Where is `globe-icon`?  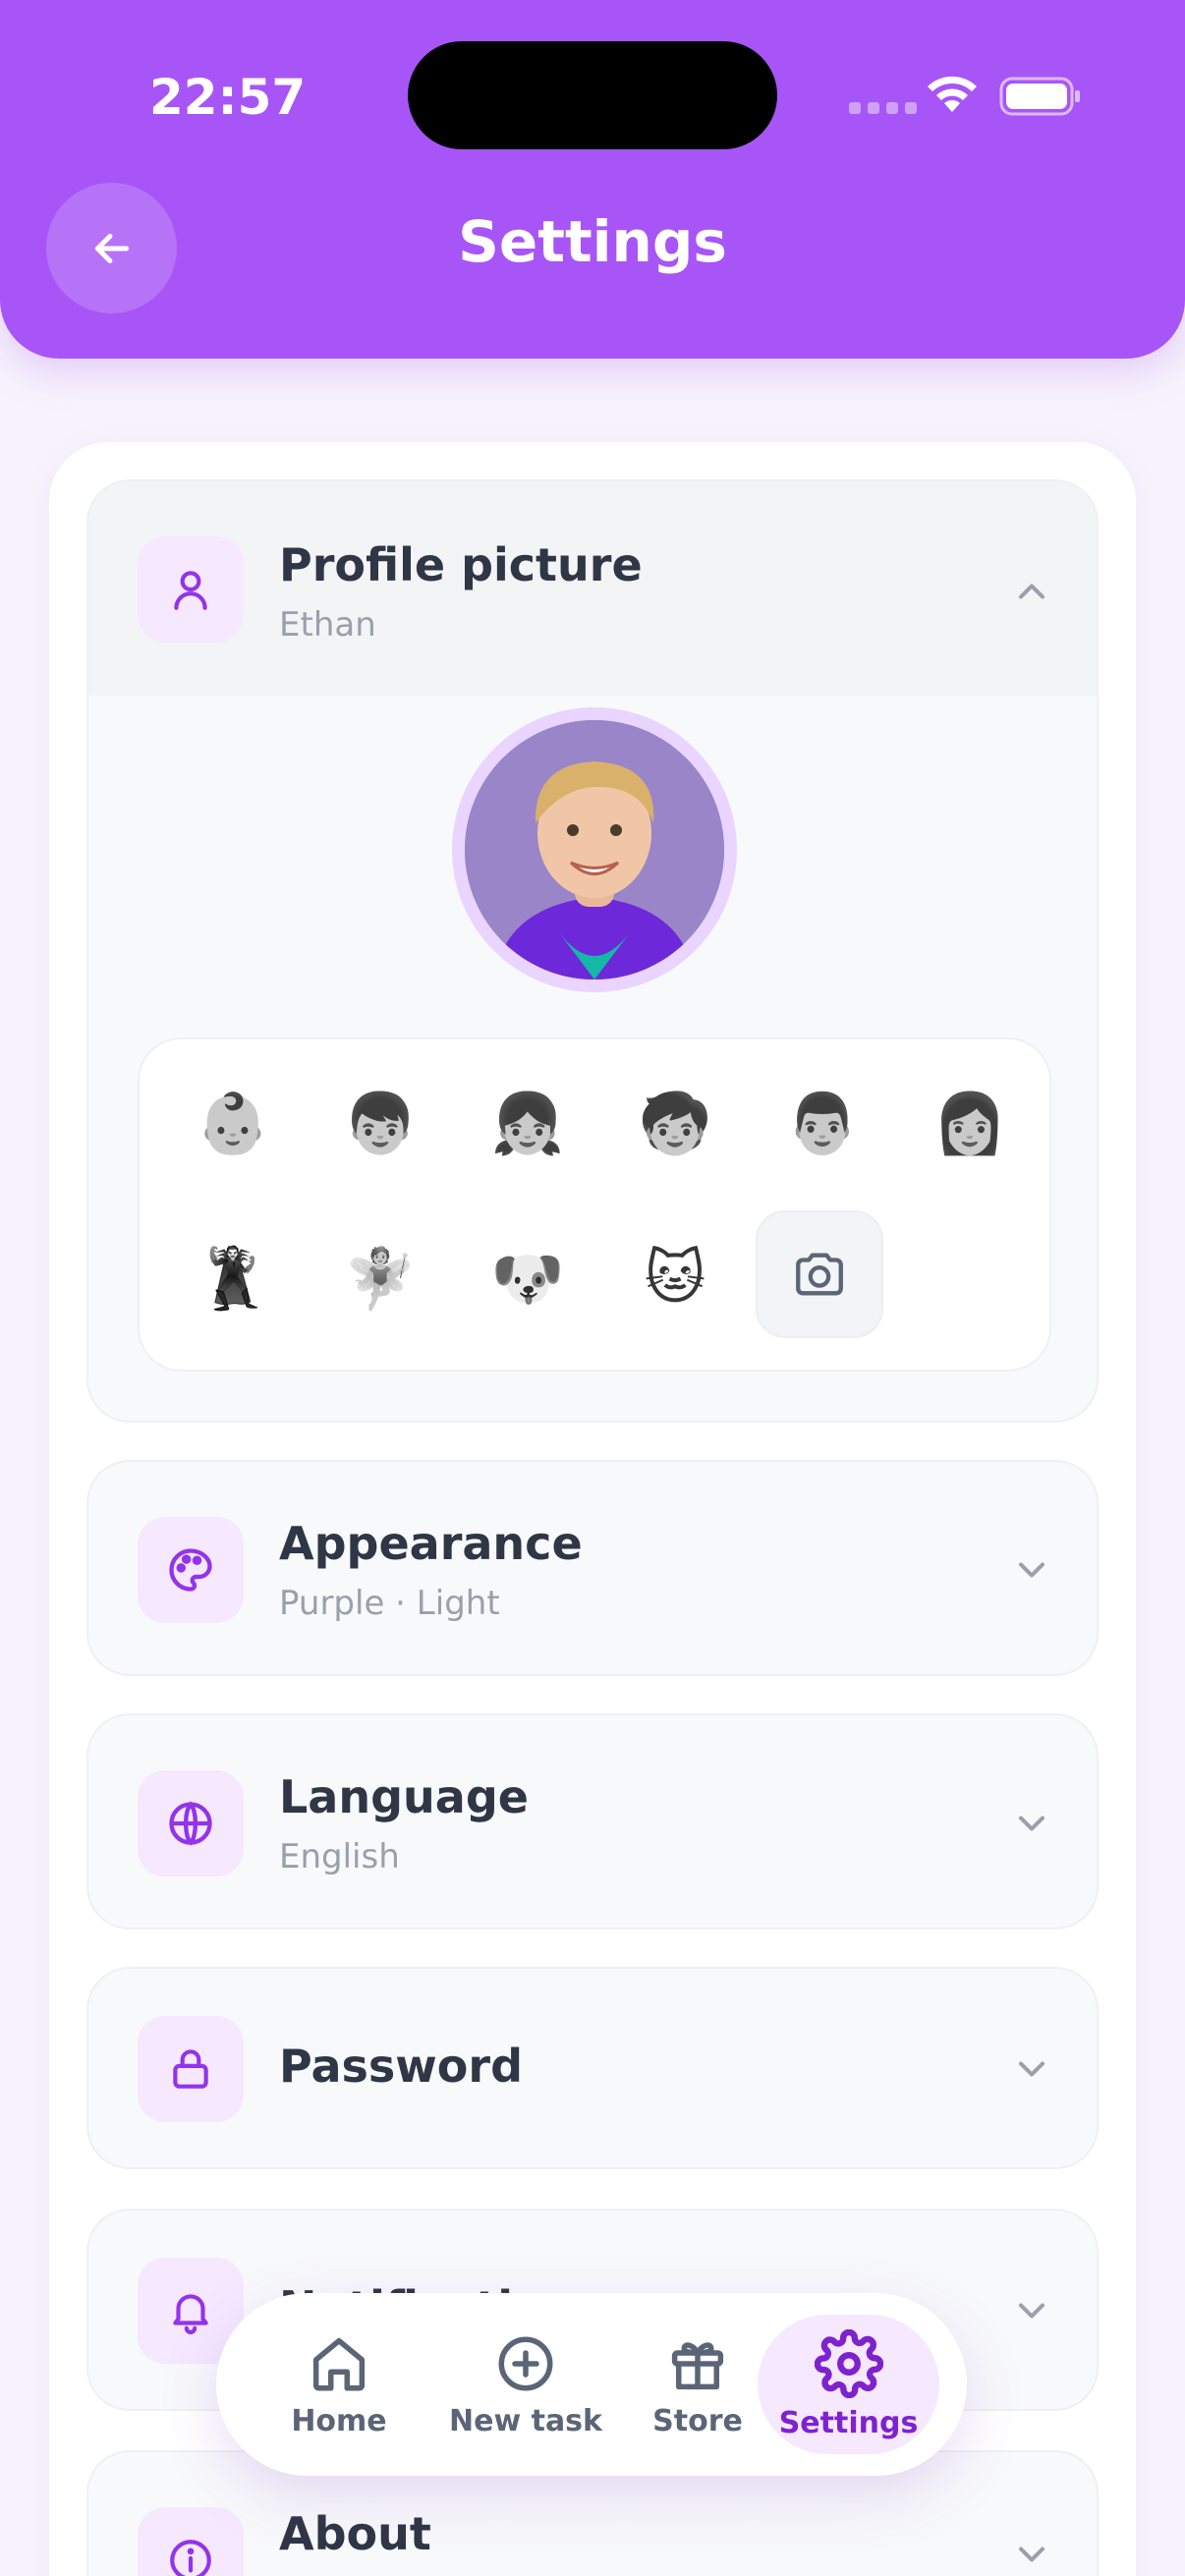 globe-icon is located at coordinates (191, 1823).